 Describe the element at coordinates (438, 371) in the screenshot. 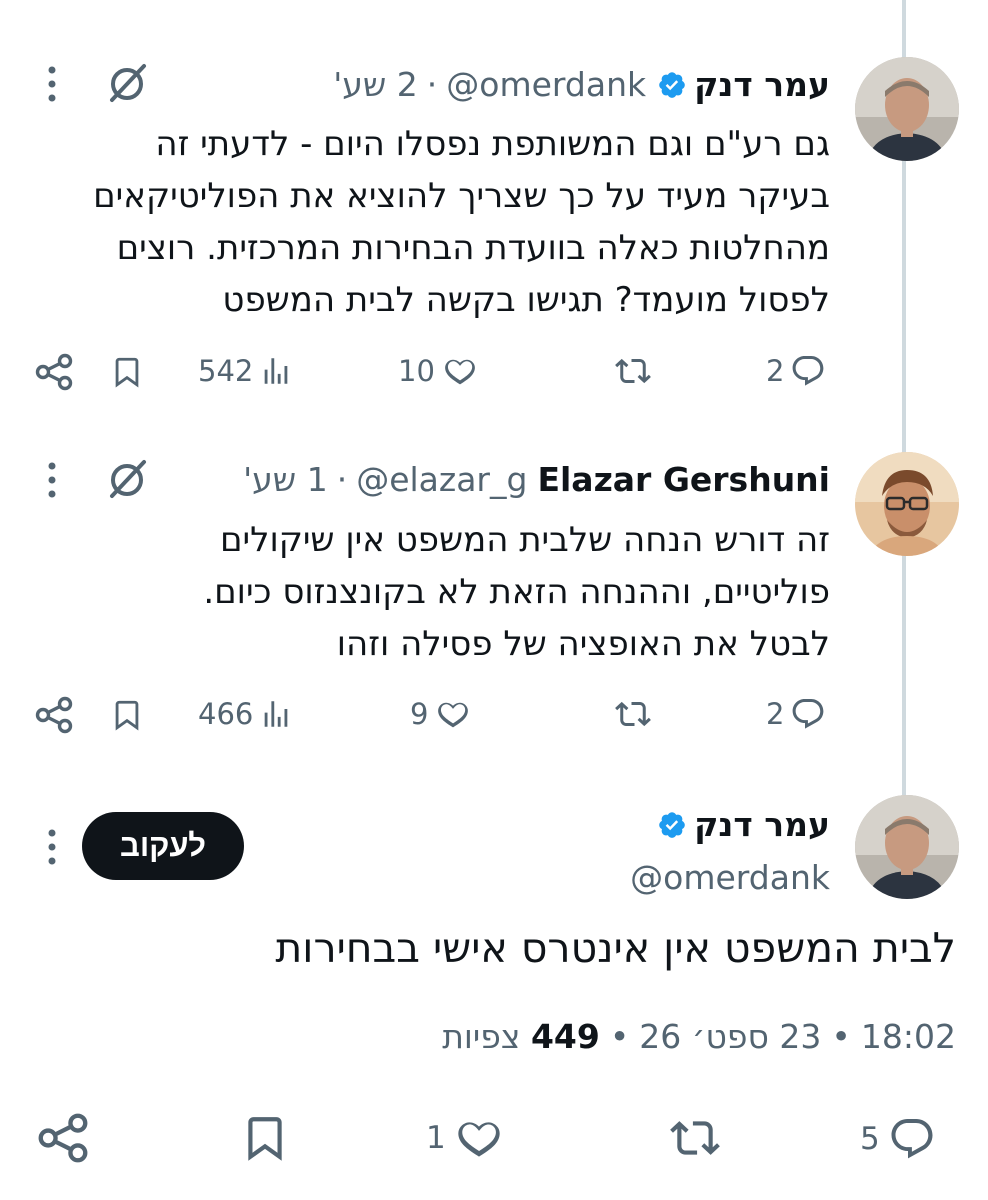

I see `like-button: 10` at that location.